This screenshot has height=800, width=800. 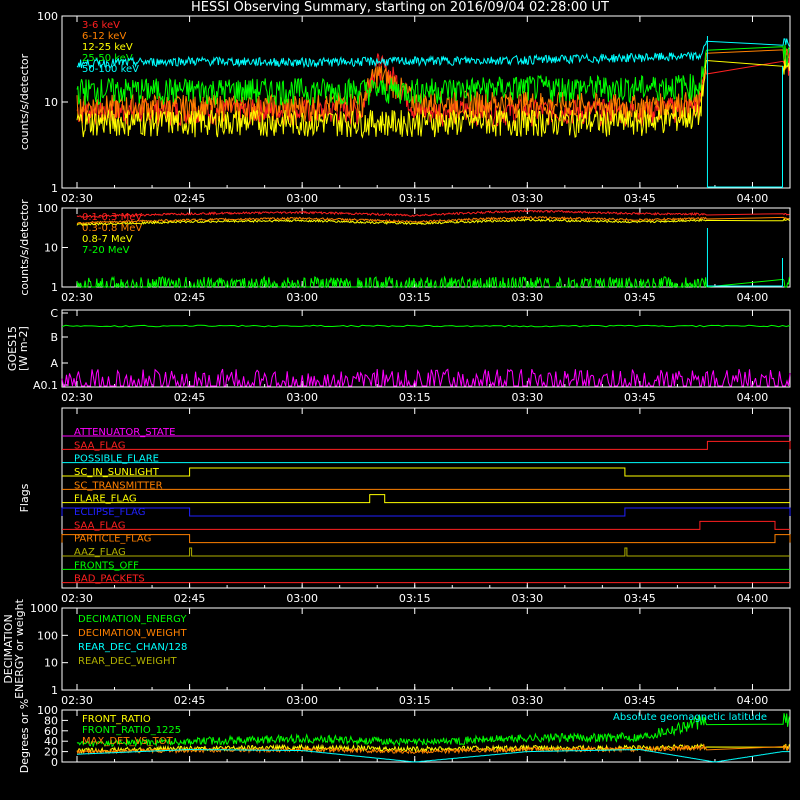 What do you see at coordinates (45, 385) in the screenshot?
I see `y-tick-label: A0.1` at bounding box center [45, 385].